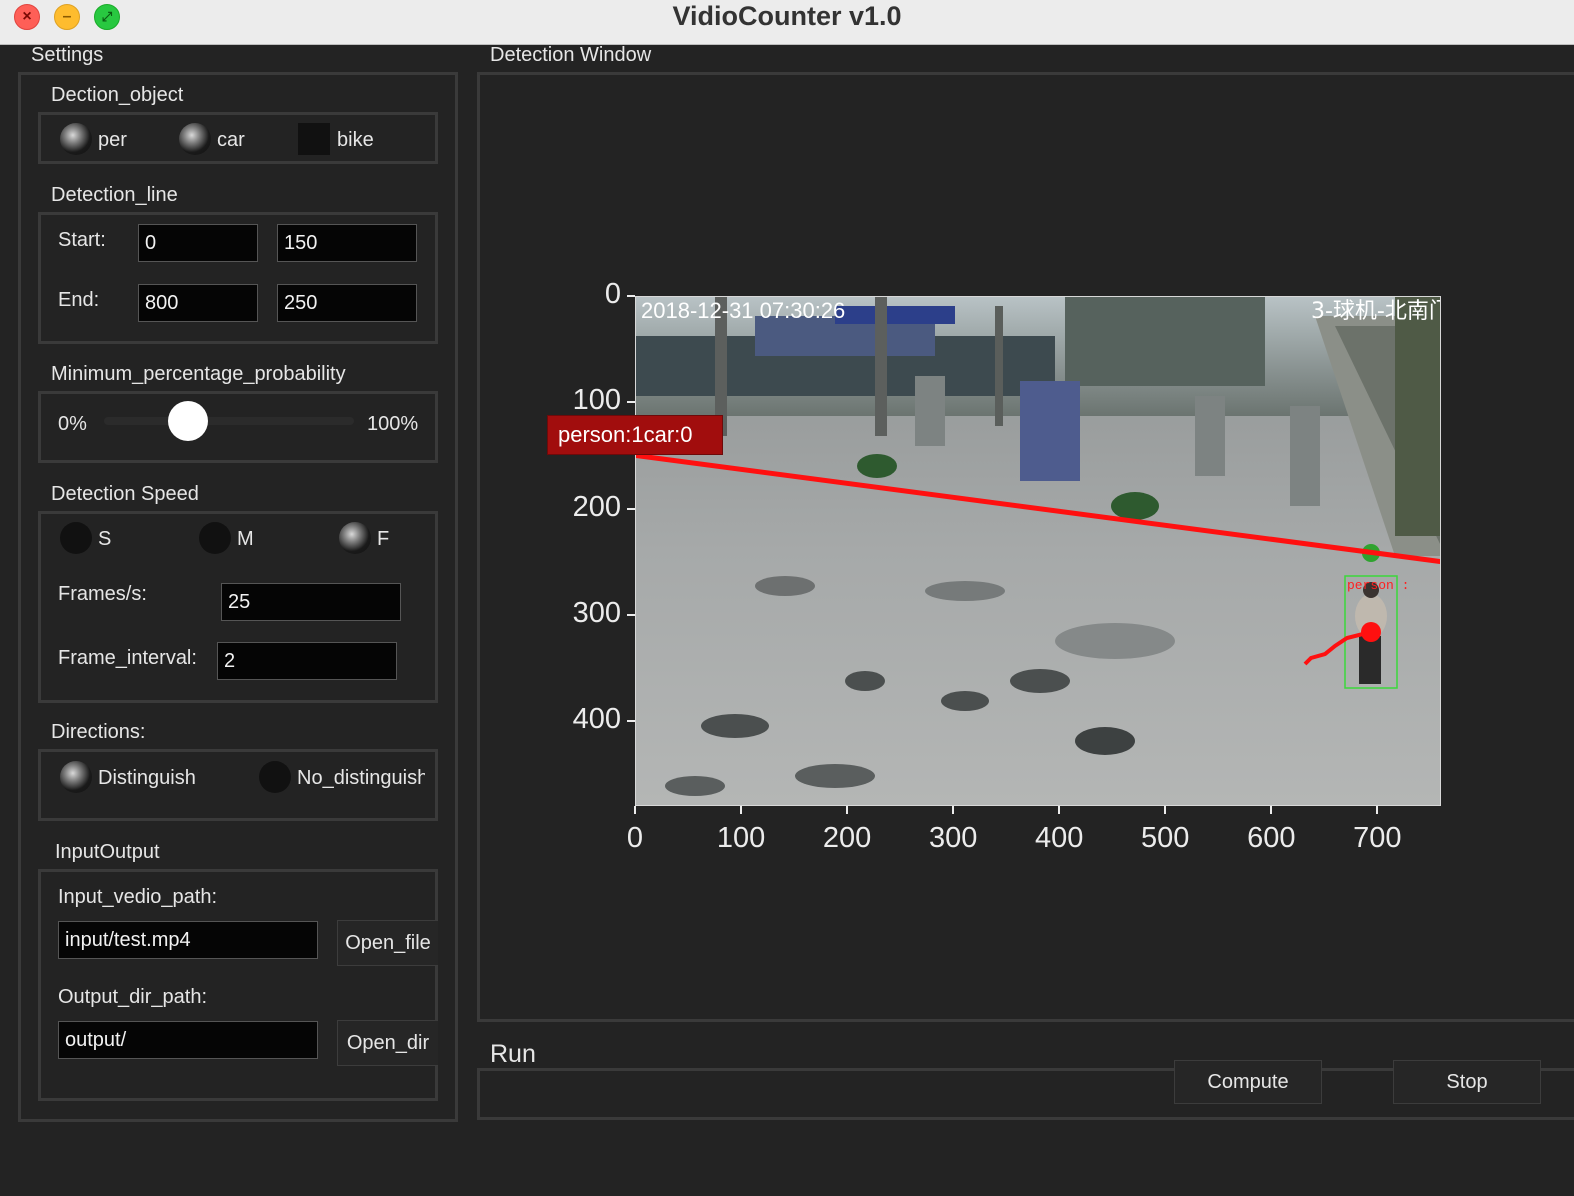 The image size is (1574, 1196). Describe the element at coordinates (231, 140) in the screenshot. I see `checkbox-car-label: car` at that location.